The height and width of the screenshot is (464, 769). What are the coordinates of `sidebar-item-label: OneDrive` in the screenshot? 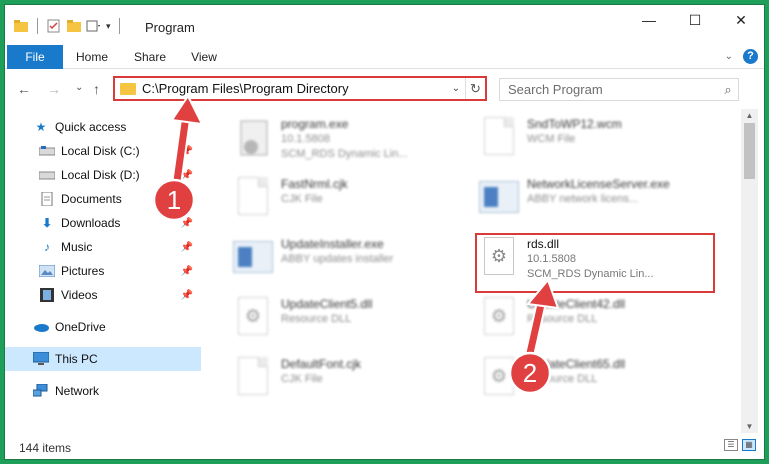 It's located at (80, 327).